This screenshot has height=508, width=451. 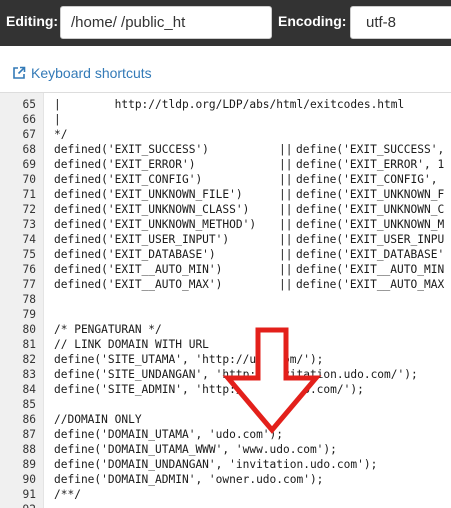 I want to click on line-number: 89, so click(x=29, y=464).